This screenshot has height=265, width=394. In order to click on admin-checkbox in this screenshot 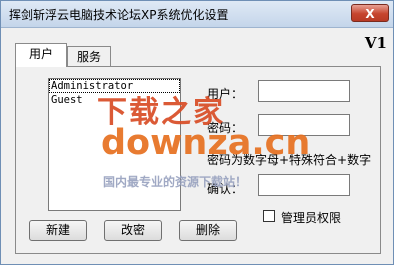, I will do `click(269, 216)`.